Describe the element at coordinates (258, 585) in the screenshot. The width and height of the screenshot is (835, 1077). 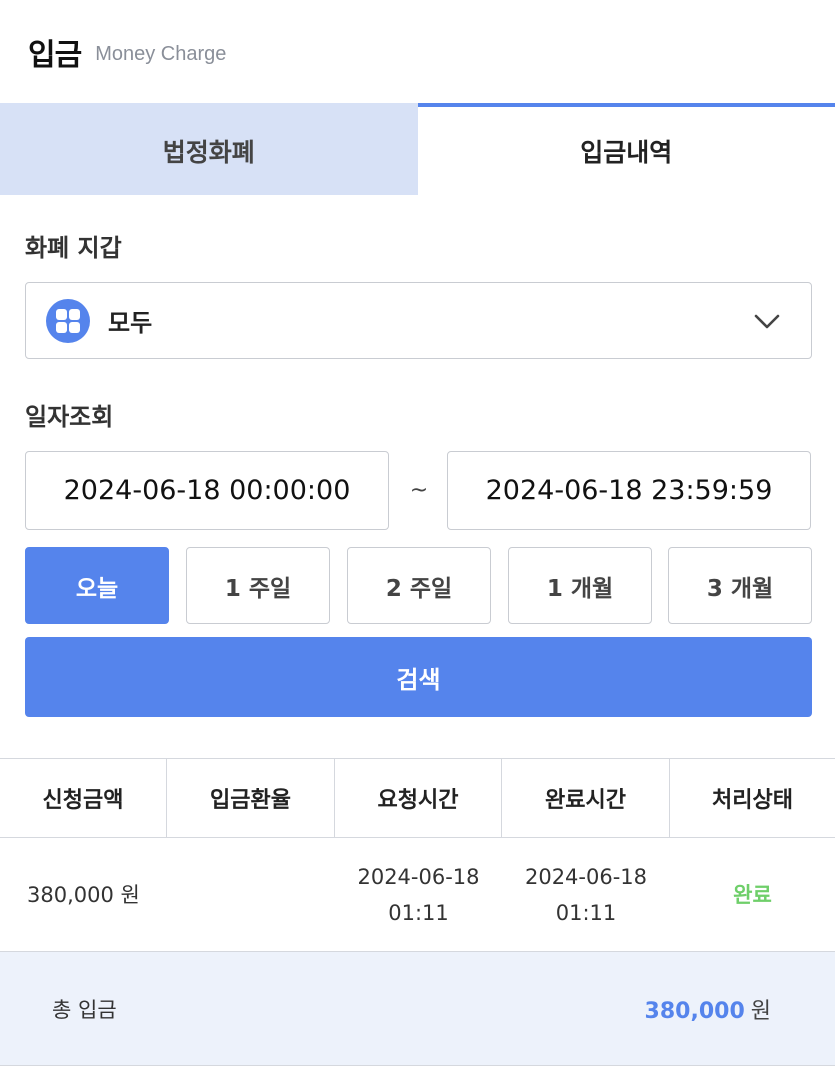
I see `period-1week-button: 1 주일` at that location.